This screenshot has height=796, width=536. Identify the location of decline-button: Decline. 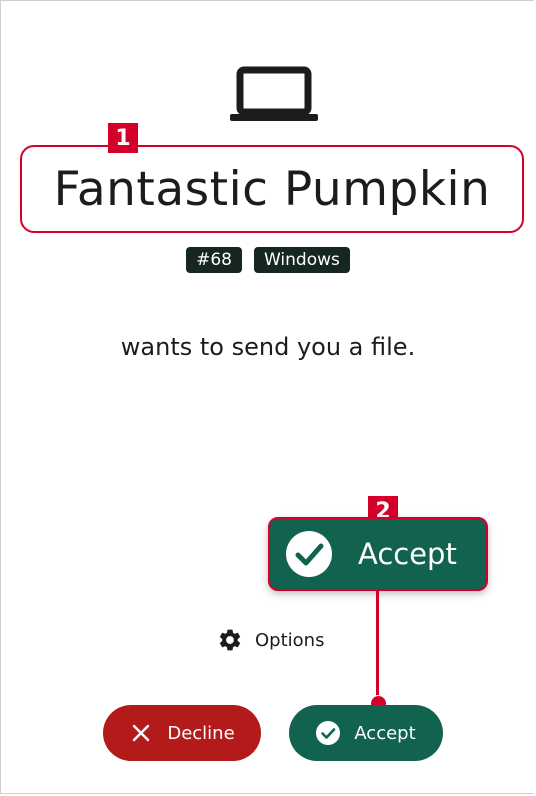
(182, 733).